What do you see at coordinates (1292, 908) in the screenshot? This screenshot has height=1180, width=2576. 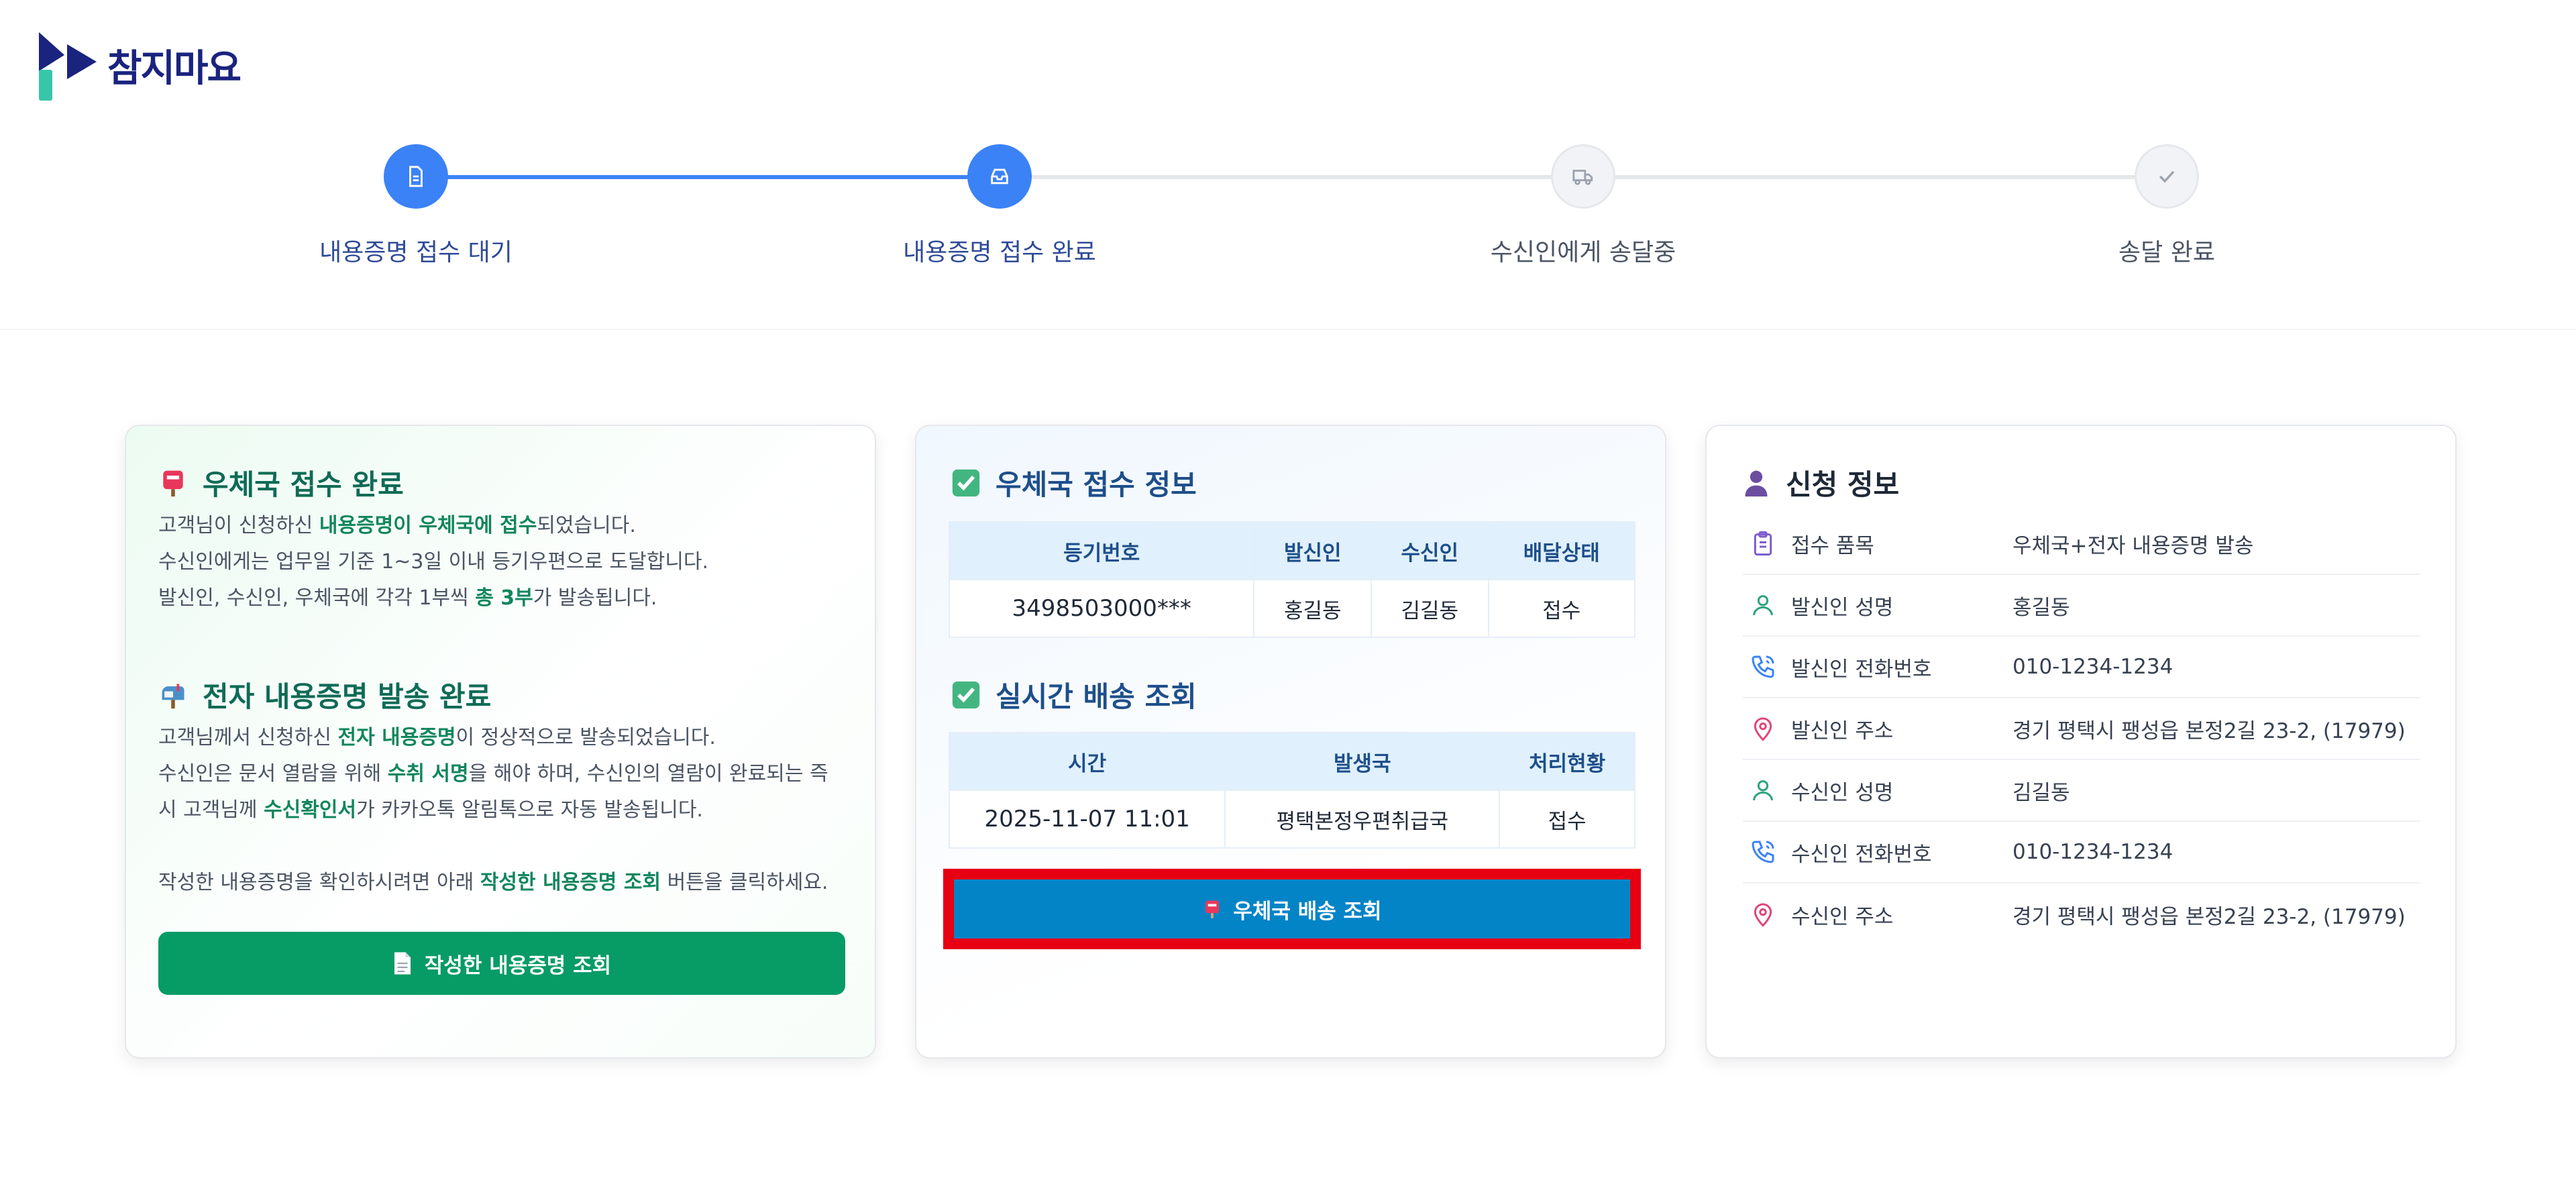 I see `post-office-tracking-button: 우체국 배송 조회` at bounding box center [1292, 908].